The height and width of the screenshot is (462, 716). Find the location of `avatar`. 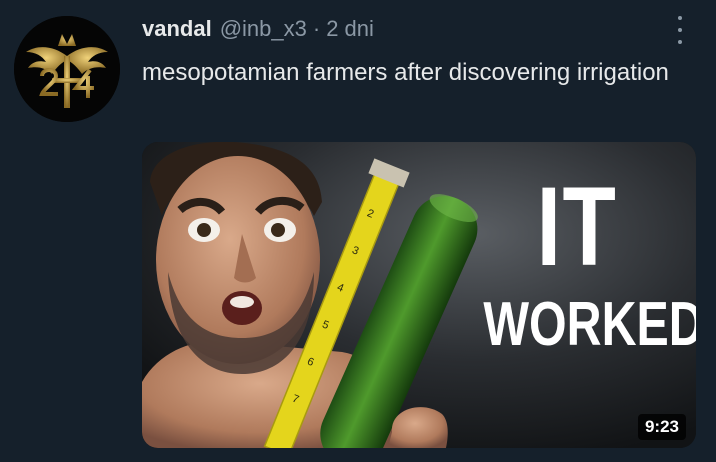

avatar is located at coordinates (67, 69).